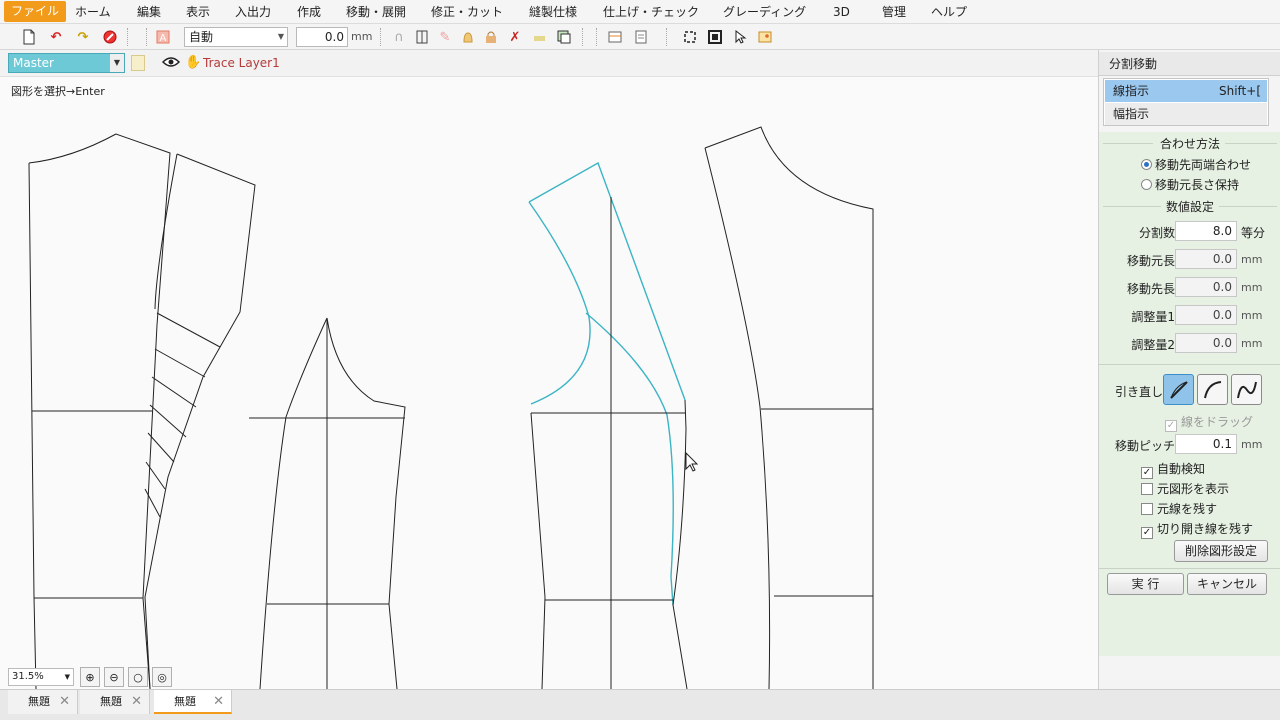 The width and height of the screenshot is (1280, 720). Describe the element at coordinates (1197, 529) in the screenshot. I see `keep-slash-checkbox: ✓ 切り開き線を残す` at that location.